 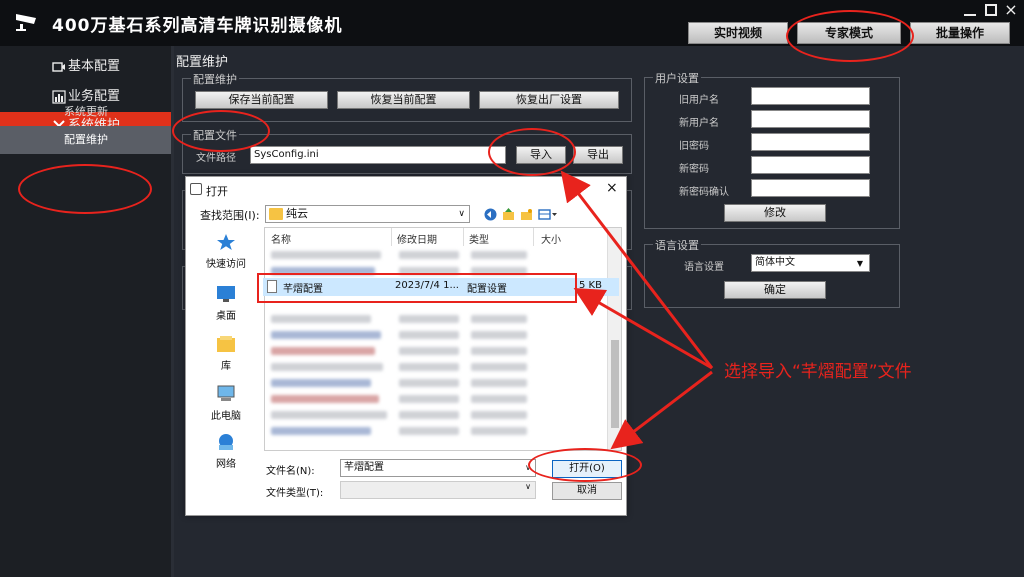 I want to click on annotation-text: 选择导入“芊熠配置”文件, so click(x=818, y=372).